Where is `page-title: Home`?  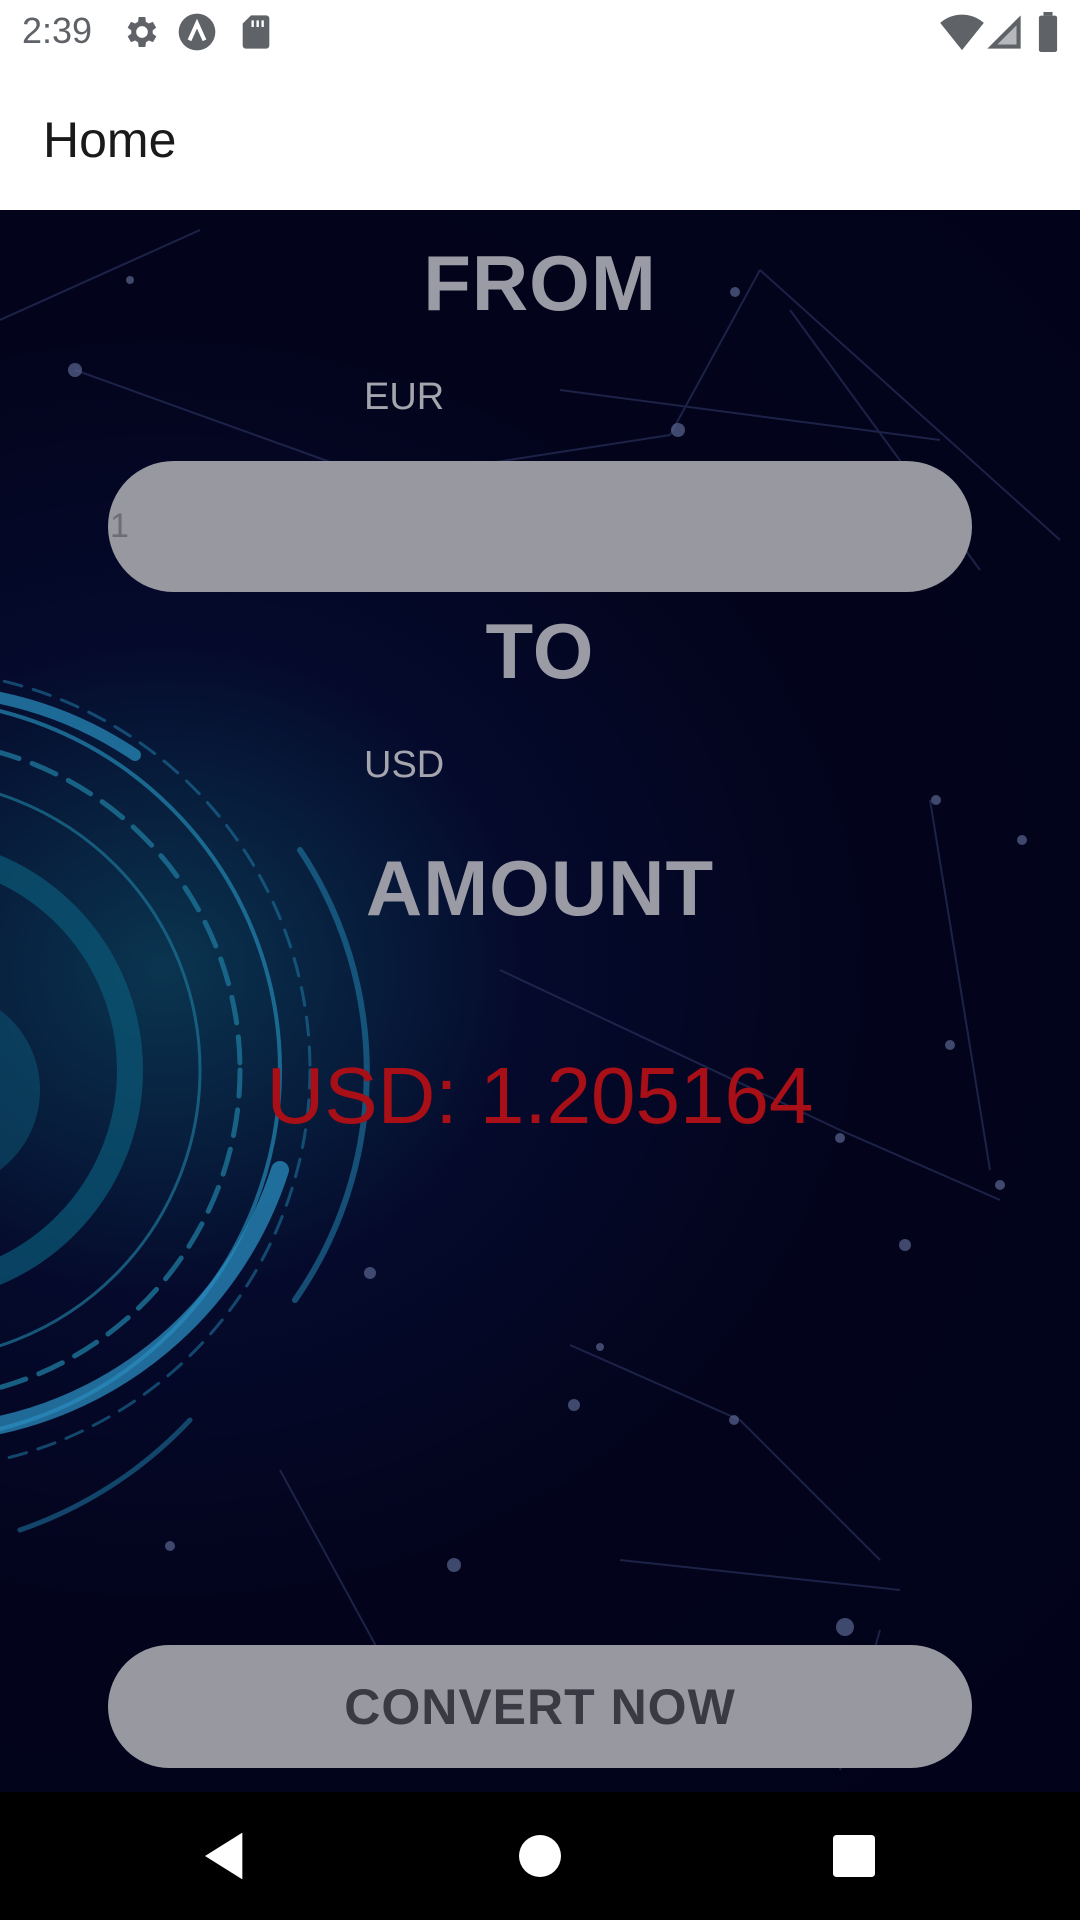
page-title: Home is located at coordinates (110, 140).